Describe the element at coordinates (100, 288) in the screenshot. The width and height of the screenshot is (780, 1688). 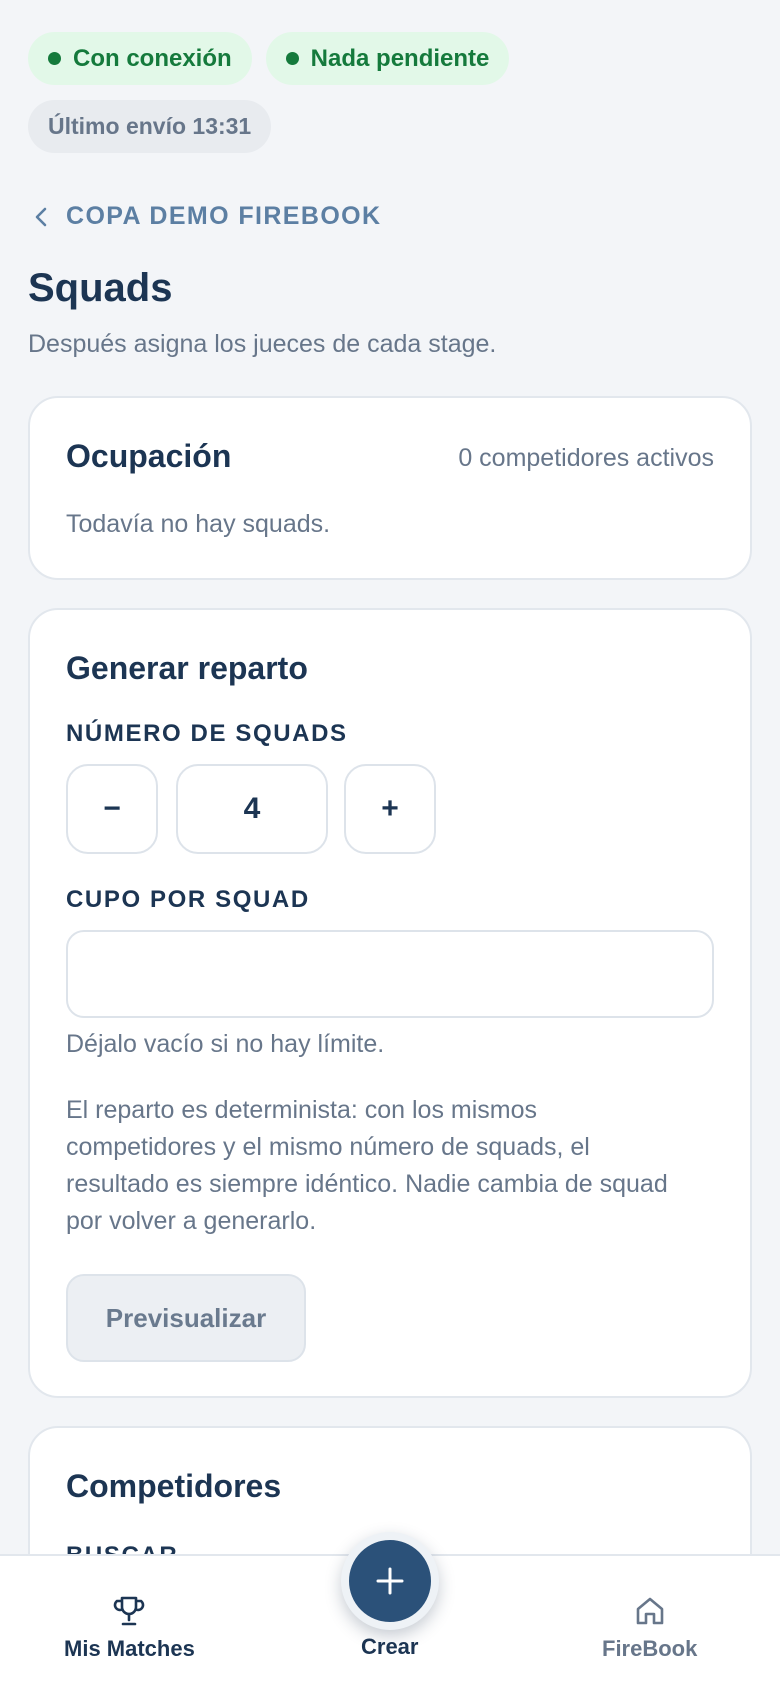
I see `page-title: Squads` at that location.